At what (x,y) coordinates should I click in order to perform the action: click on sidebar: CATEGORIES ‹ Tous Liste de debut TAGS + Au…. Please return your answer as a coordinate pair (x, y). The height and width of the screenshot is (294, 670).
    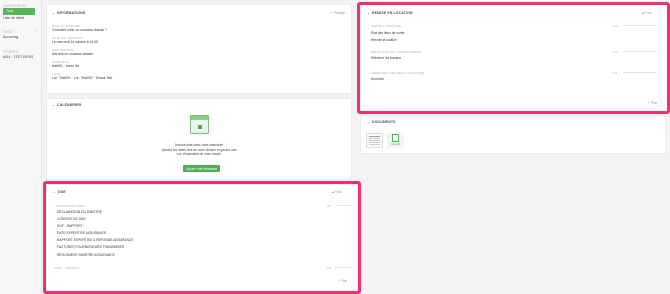
    Looking at the image, I should click on (21, 147).